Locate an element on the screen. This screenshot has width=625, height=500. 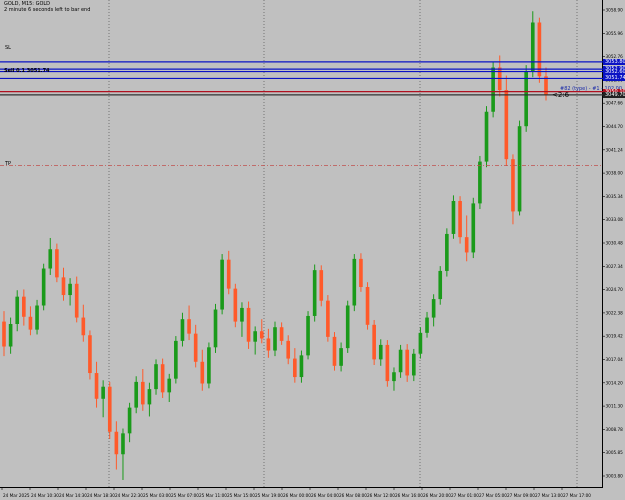
time-tick-label: 25 Mar 19:00 is located at coordinates (269, 495).